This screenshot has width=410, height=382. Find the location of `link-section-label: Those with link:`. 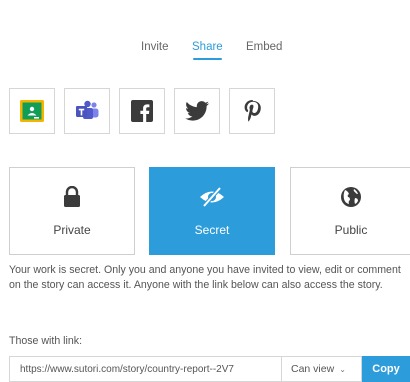

link-section-label: Those with link: is located at coordinates (46, 341).